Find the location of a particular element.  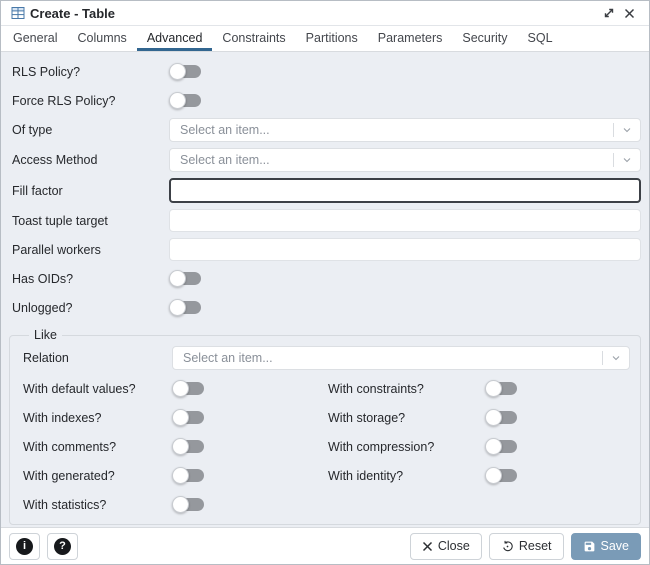

sql-help-button: i is located at coordinates (24, 546).